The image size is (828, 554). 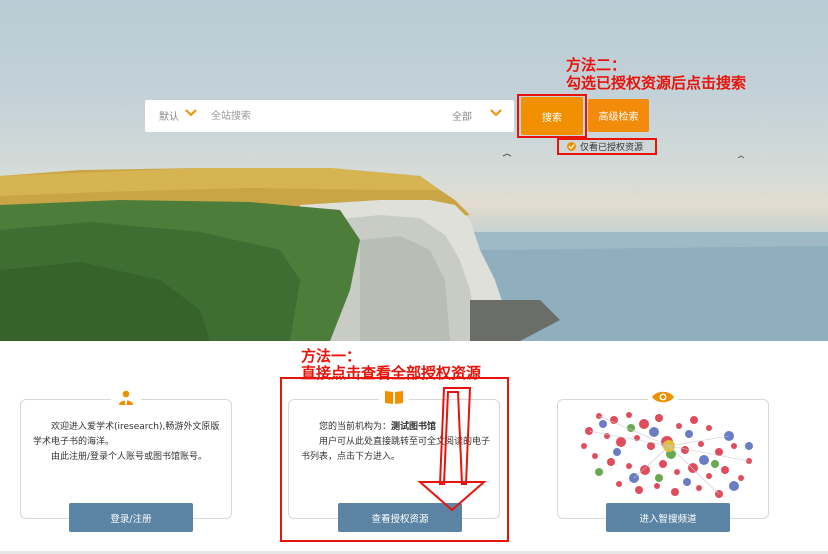 I want to click on check-circle-icon, so click(x=571, y=146).